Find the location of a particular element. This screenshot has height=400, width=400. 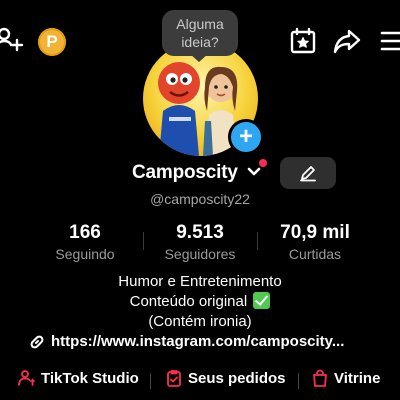

plus-icon: + is located at coordinates (245, 136).